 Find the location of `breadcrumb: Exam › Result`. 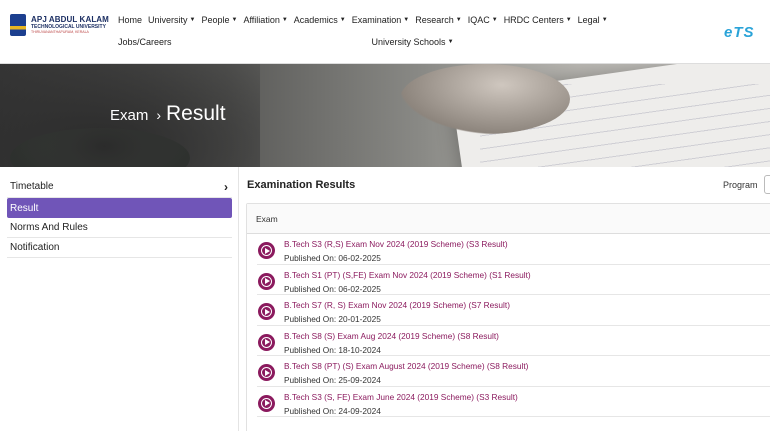

breadcrumb: Exam › Result is located at coordinates (168, 114).